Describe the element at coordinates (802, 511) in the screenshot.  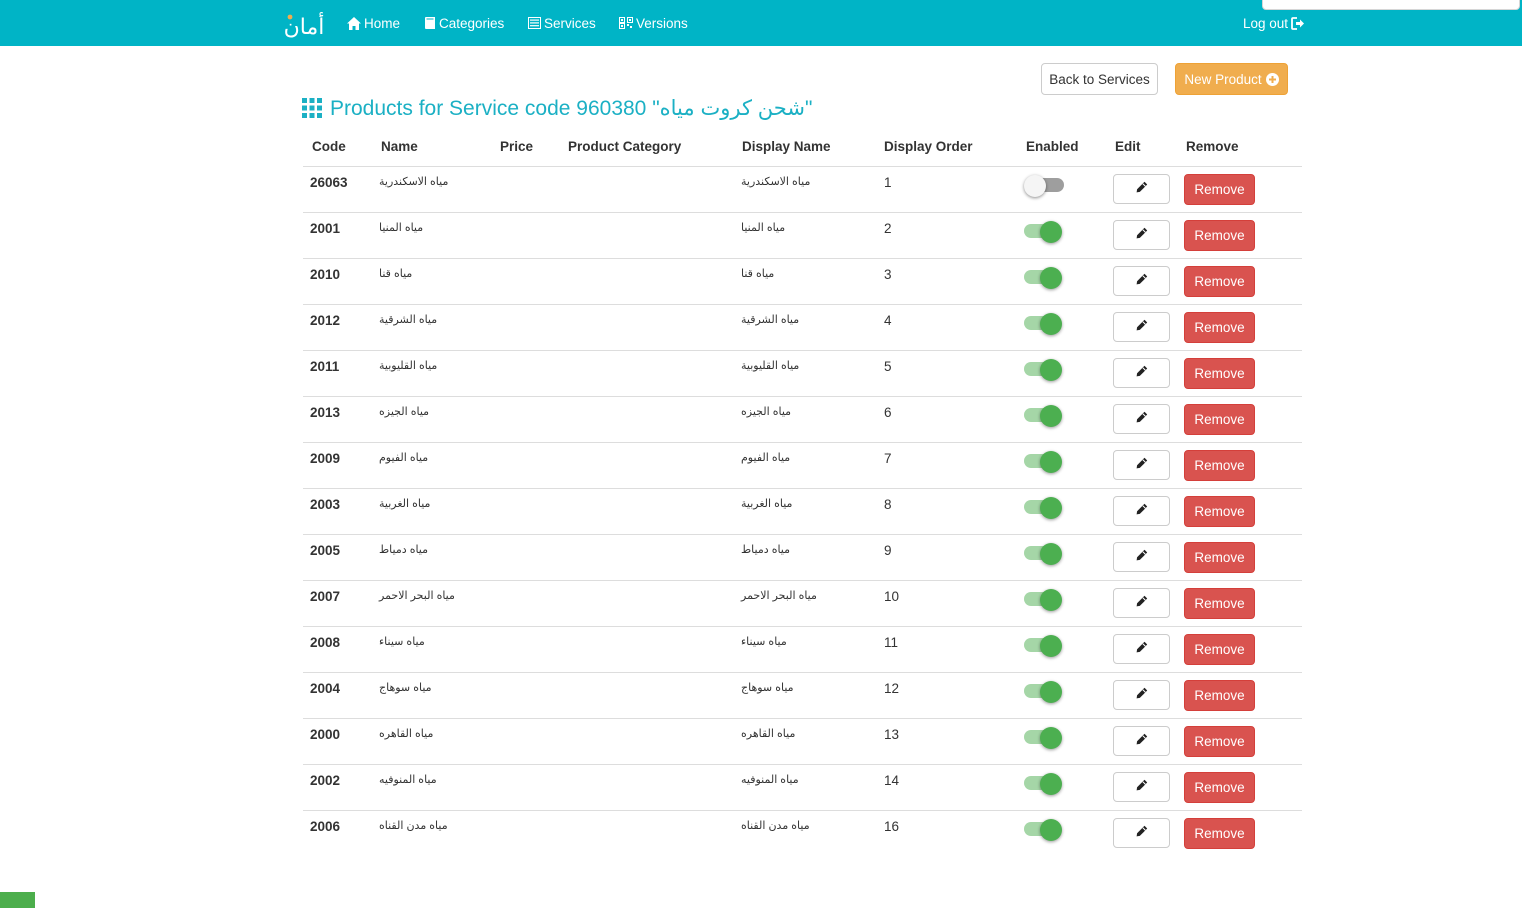
I see `table-row: 2003 مياه الغربية مياه الغربية 8 Remove` at that location.